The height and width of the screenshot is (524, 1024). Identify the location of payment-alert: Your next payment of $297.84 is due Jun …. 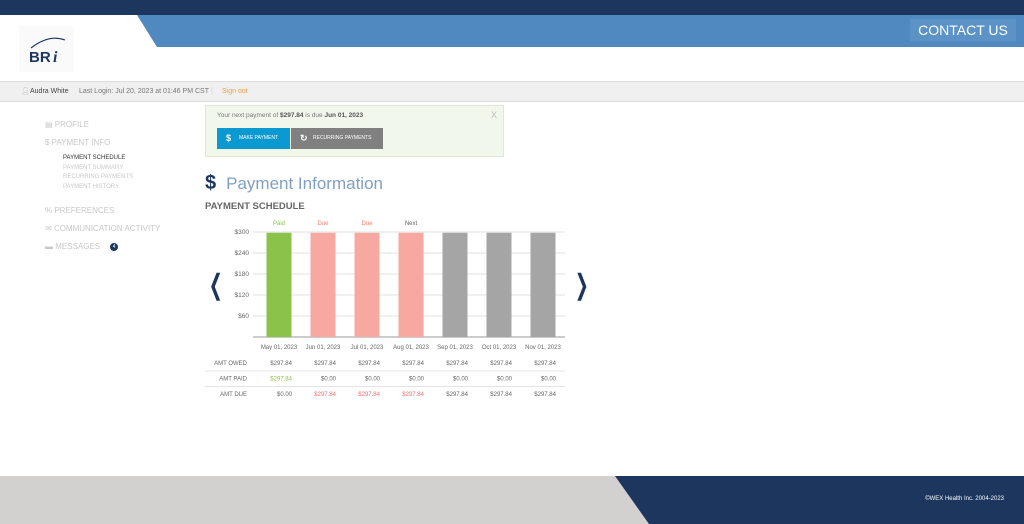
(354, 131).